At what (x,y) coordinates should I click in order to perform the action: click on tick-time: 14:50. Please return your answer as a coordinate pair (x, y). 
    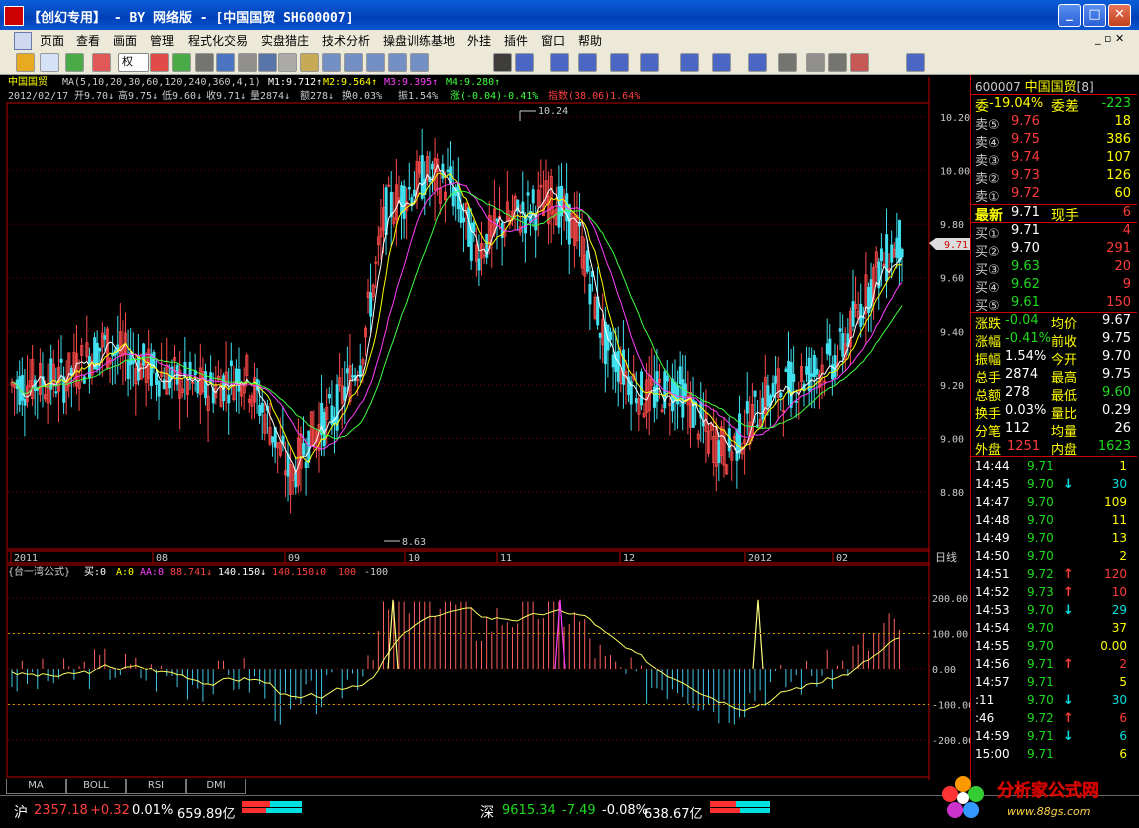
    Looking at the image, I should click on (992, 556).